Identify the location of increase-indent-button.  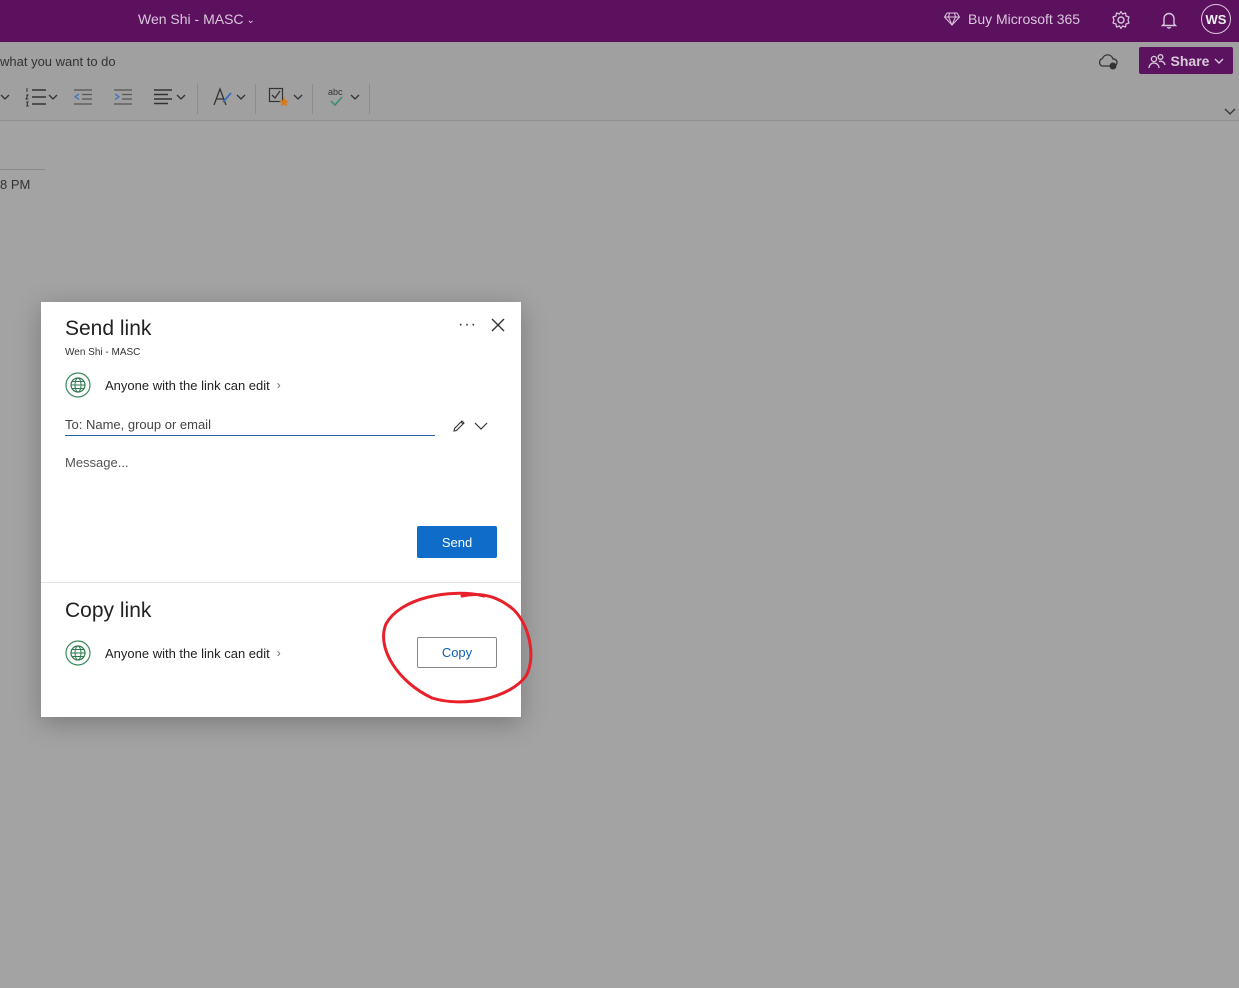
(123, 97).